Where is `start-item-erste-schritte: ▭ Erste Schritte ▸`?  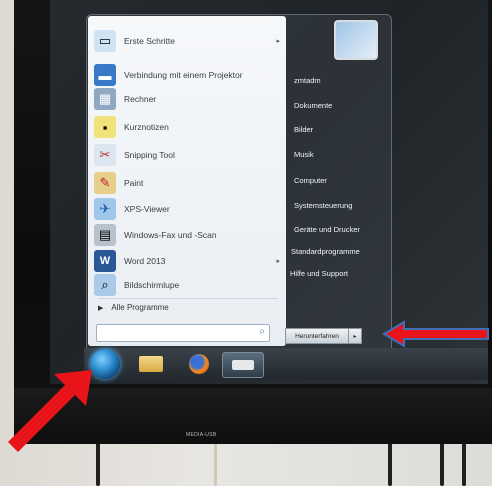
start-item-erste-schritte: ▭ Erste Schritte ▸ is located at coordinates (188, 41).